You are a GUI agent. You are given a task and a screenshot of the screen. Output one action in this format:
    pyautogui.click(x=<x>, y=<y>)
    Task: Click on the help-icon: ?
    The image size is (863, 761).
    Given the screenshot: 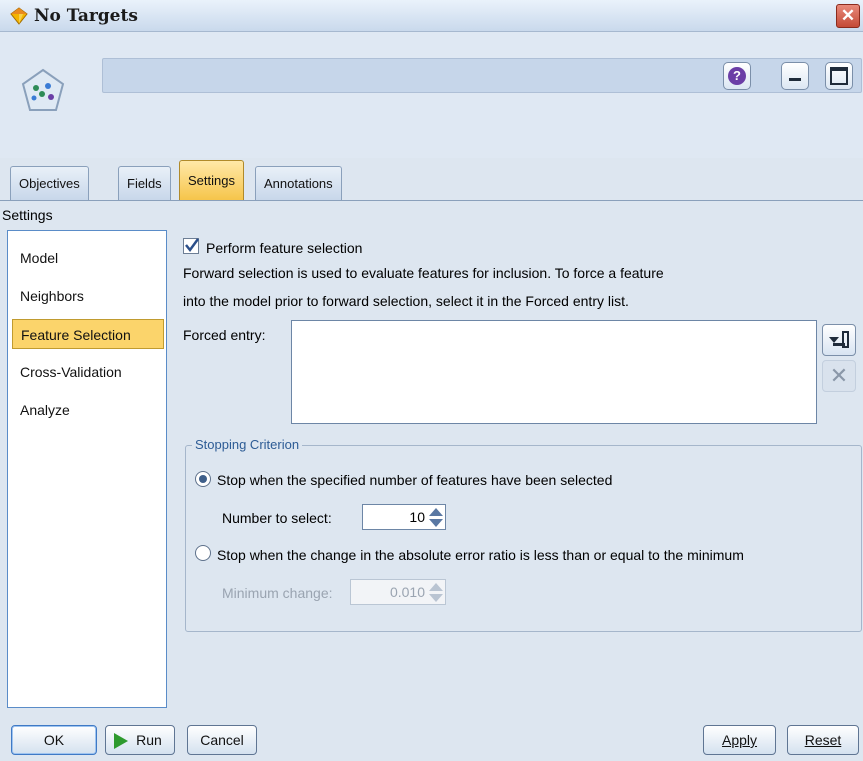 What is the action you would take?
    pyautogui.click(x=737, y=76)
    